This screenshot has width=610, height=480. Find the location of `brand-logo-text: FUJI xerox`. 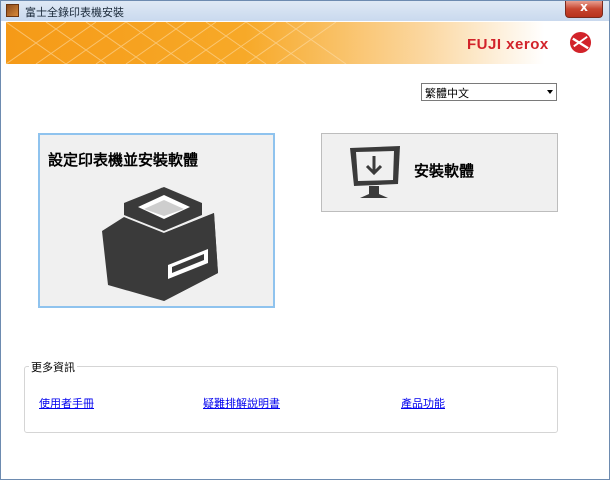

brand-logo-text: FUJI xerox is located at coordinates (508, 44).